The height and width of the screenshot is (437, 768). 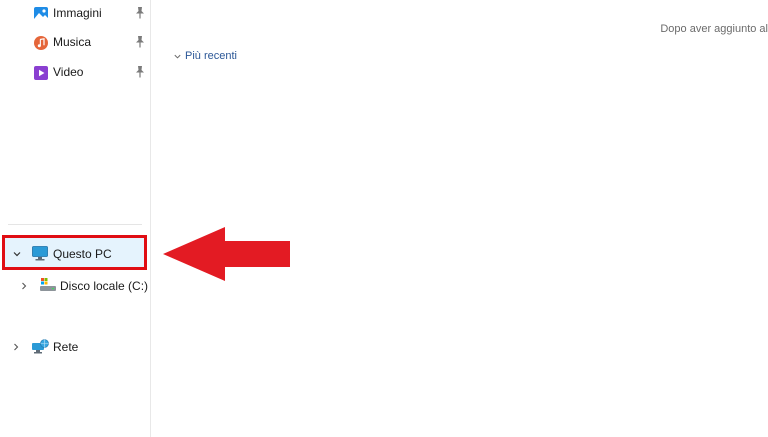 I want to click on sidebar-item-this-pc: Questo PC, so click(x=74, y=254).